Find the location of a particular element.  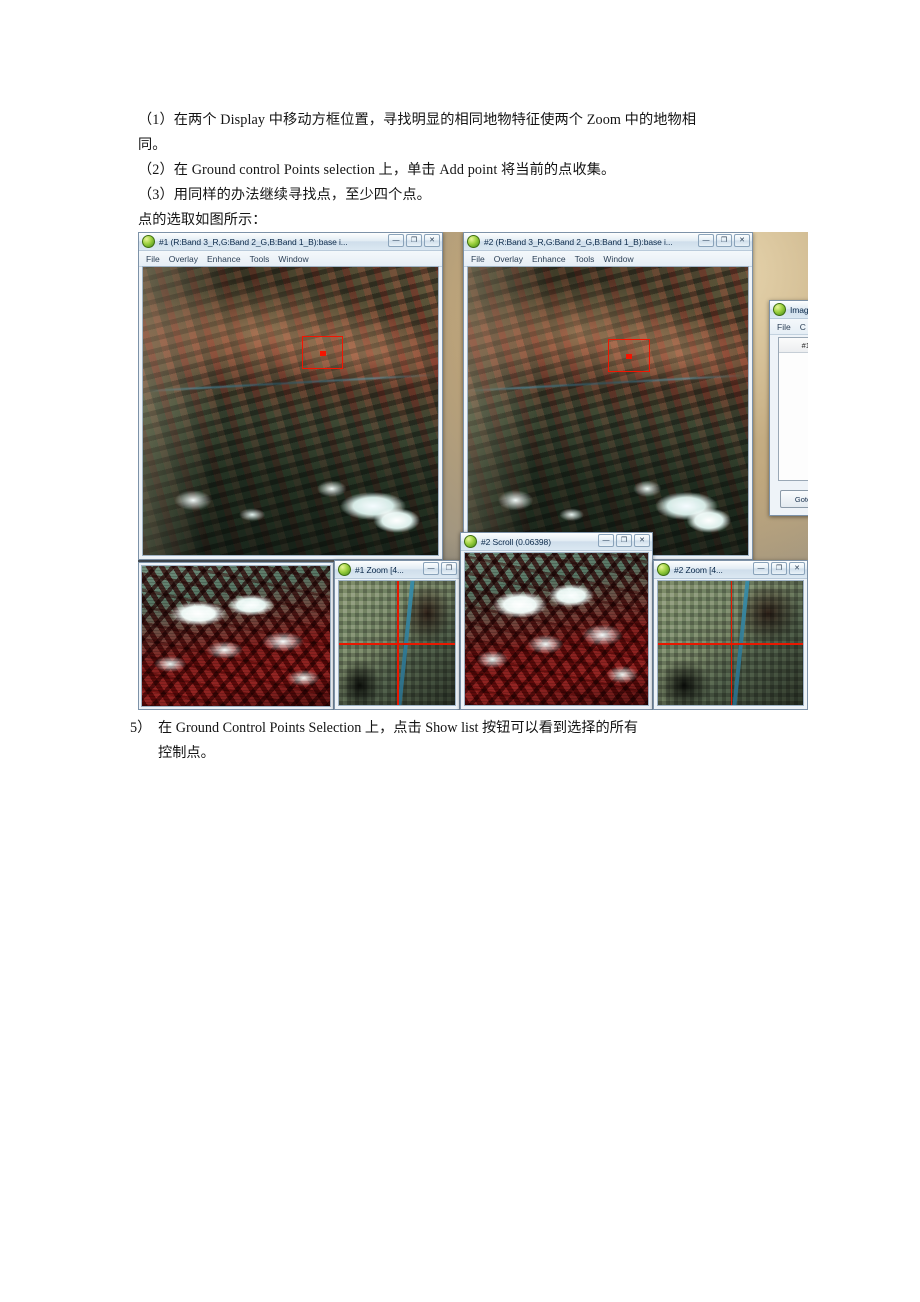

menubar-display-1: File Overlay Enhance Tools Window is located at coordinates (290, 259).